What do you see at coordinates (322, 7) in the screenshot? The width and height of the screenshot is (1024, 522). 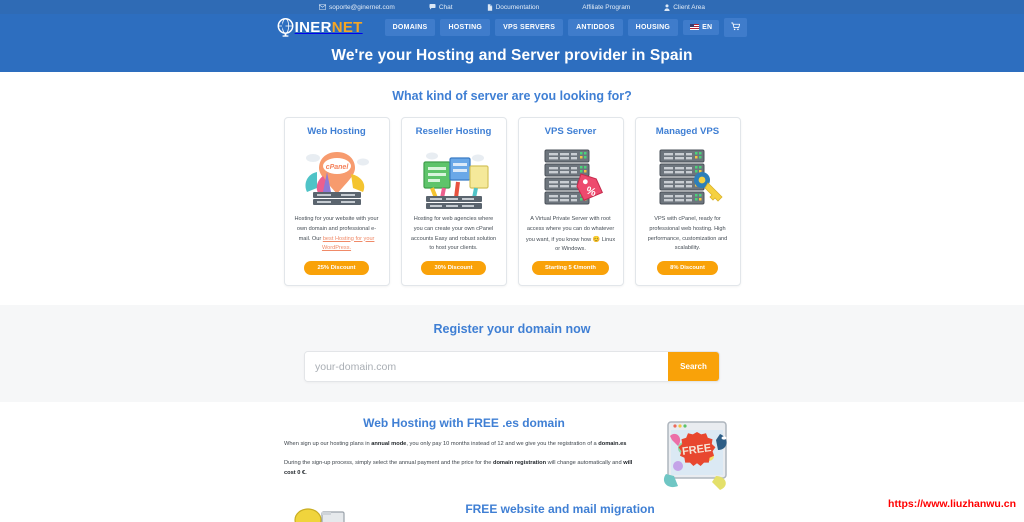 I see `envelope-icon` at bounding box center [322, 7].